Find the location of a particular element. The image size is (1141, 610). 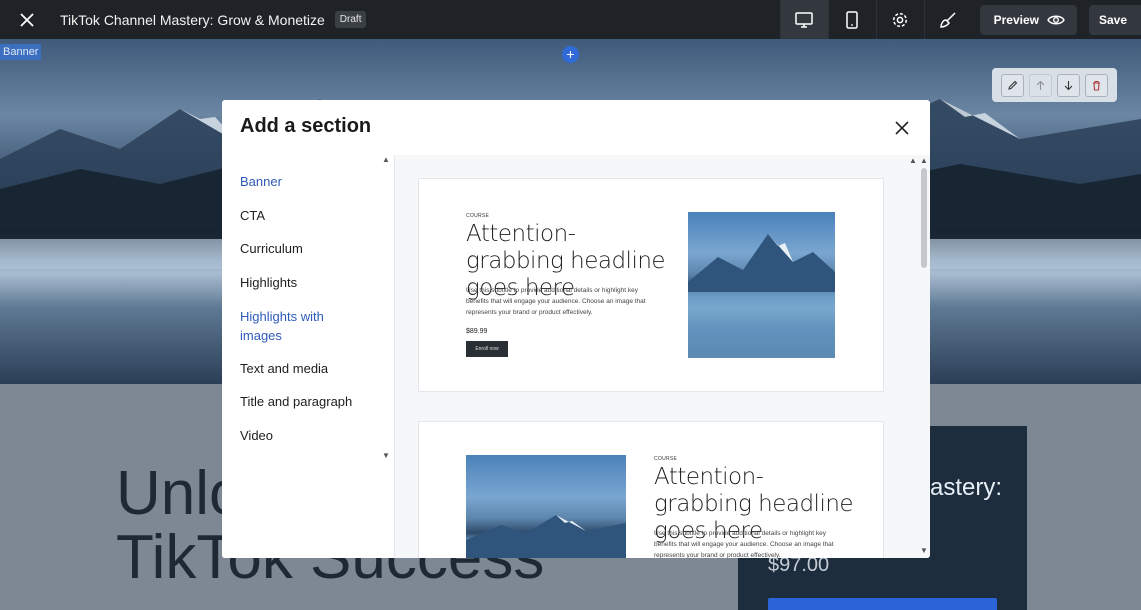

save-button: Save is located at coordinates (1114, 19).